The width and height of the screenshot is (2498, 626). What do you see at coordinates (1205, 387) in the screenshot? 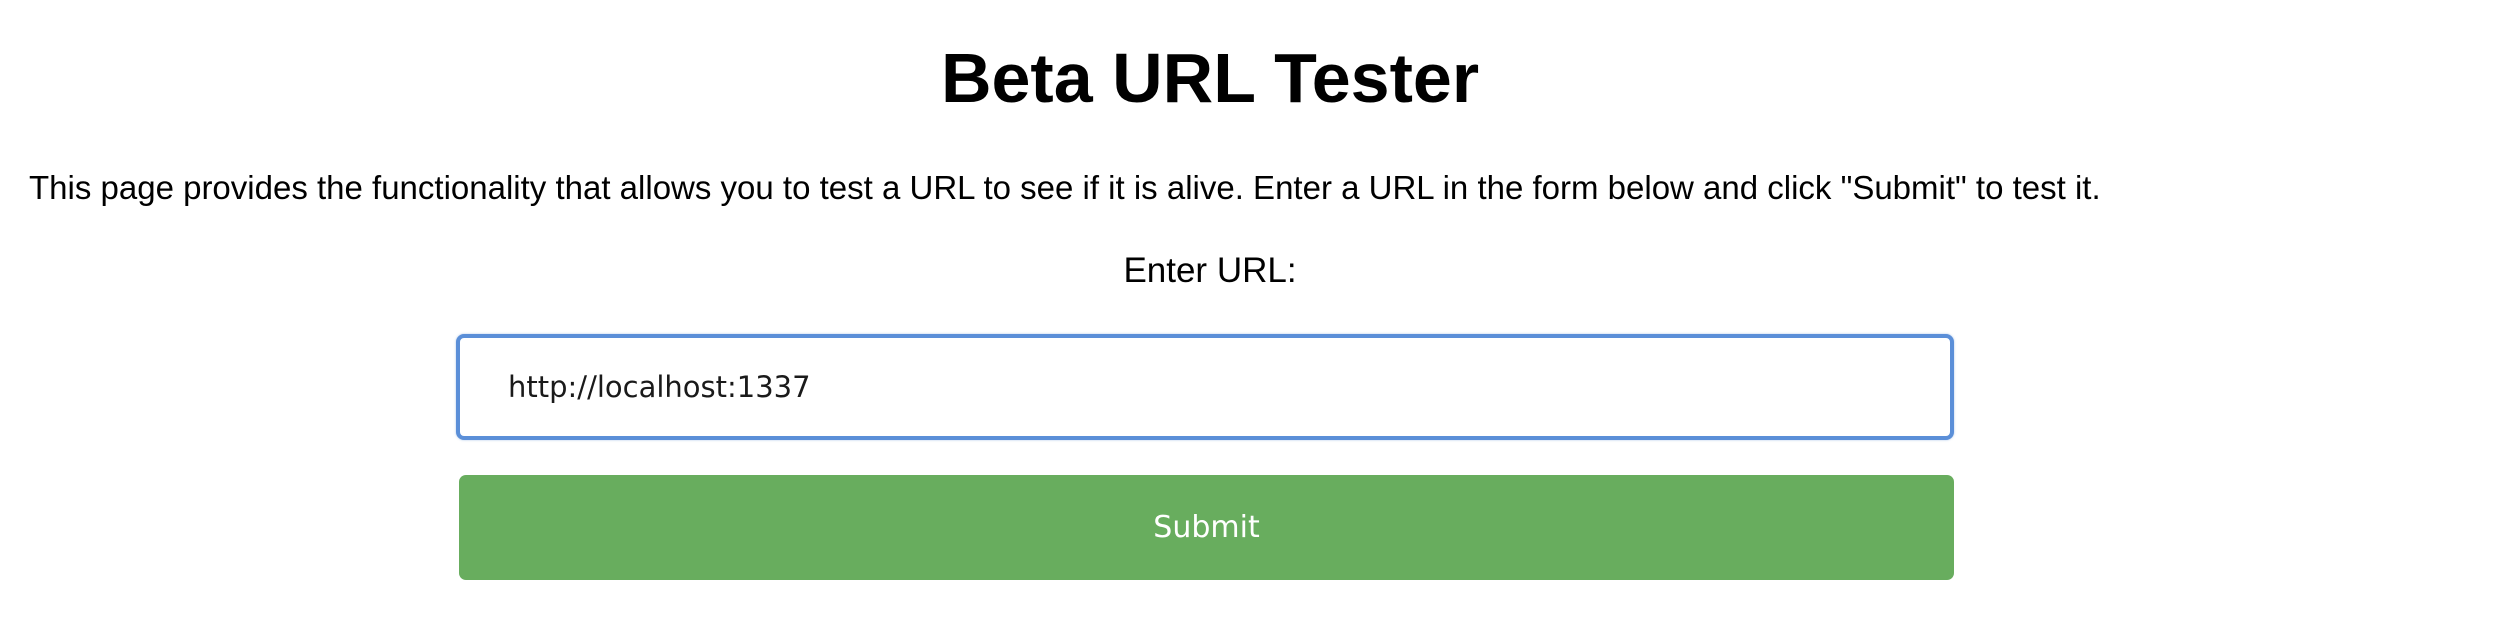
I see `url-input` at bounding box center [1205, 387].